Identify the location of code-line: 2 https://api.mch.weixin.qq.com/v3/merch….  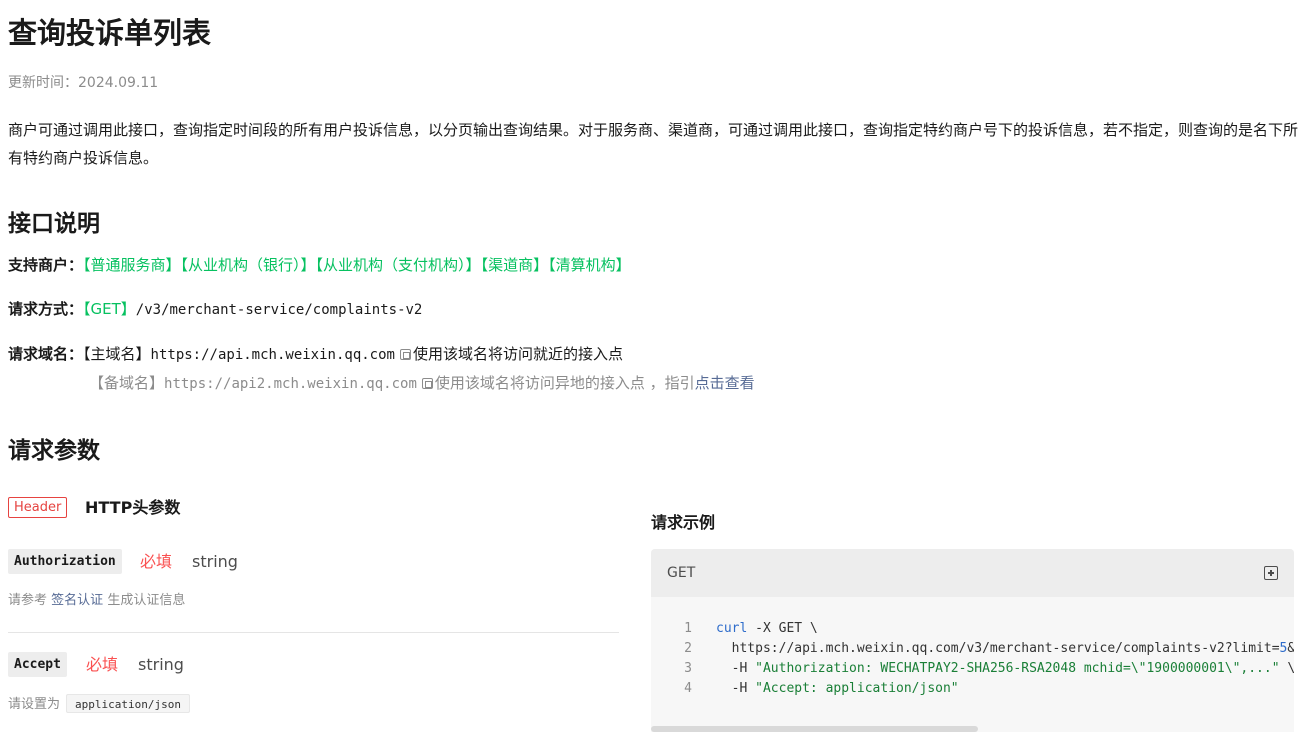
(972, 649).